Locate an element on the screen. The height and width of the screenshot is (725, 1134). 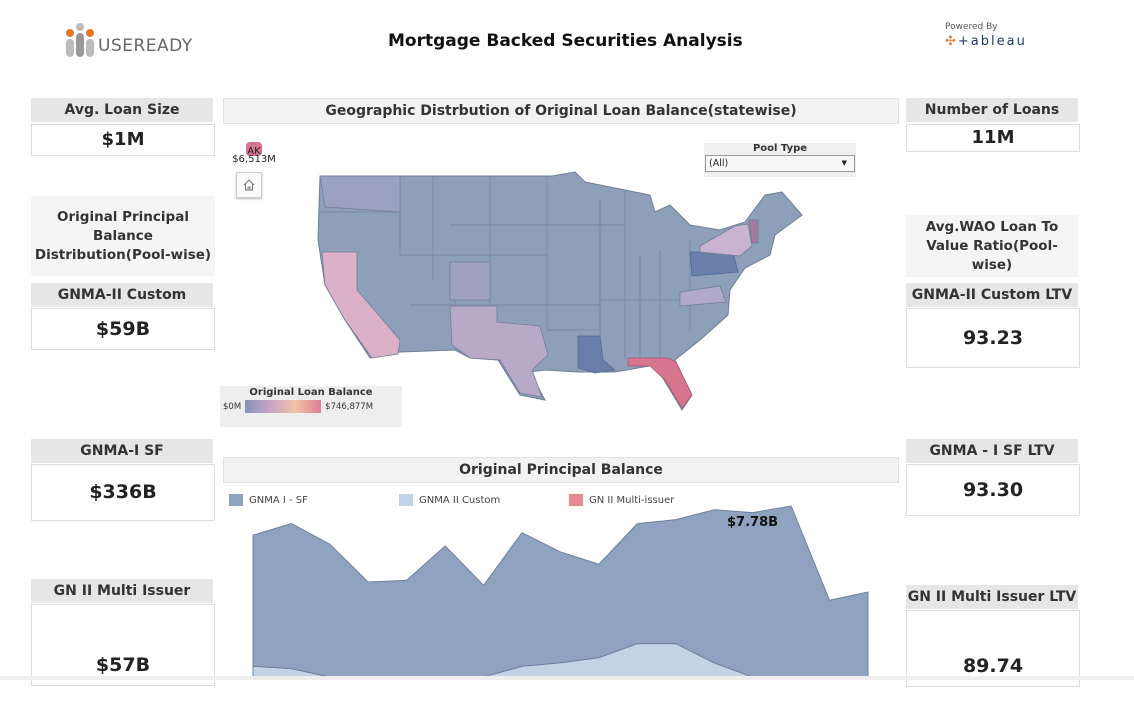
area-chart is located at coordinates (560, 590).